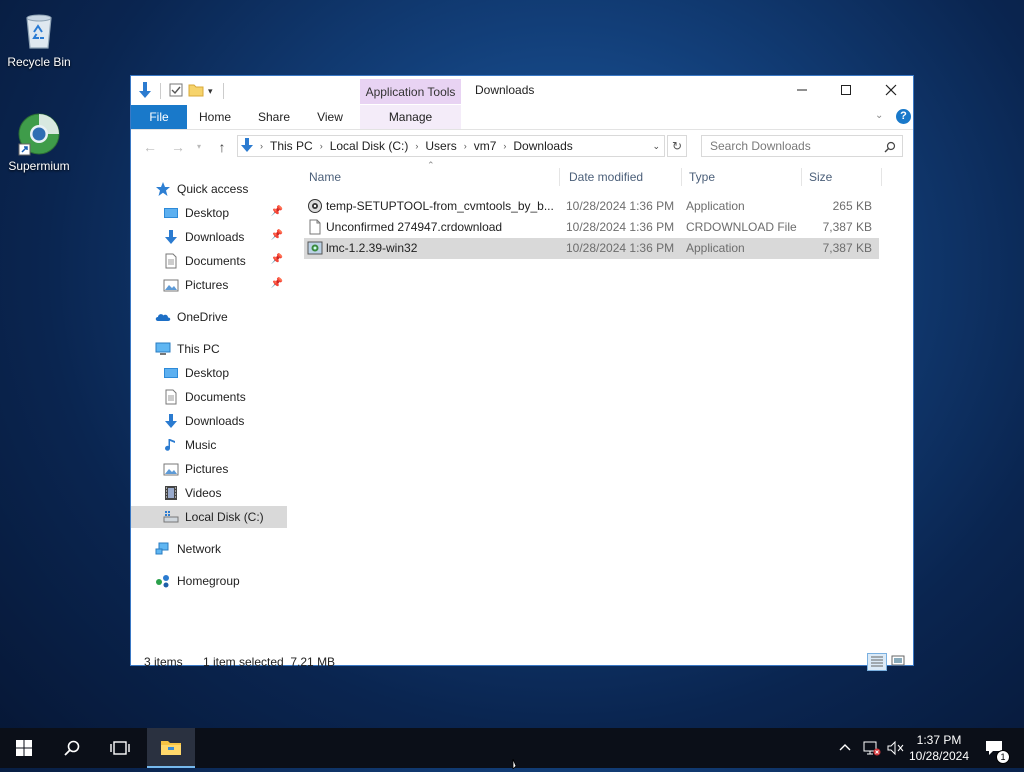  What do you see at coordinates (72, 748) in the screenshot?
I see `search-button` at bounding box center [72, 748].